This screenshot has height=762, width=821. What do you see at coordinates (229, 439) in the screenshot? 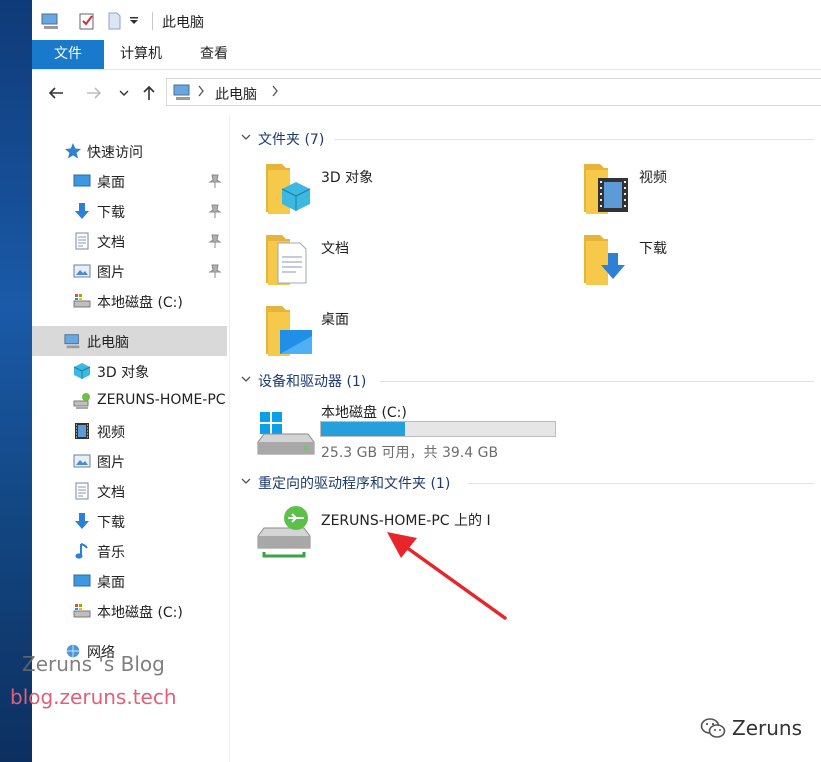
I see `pane-divider` at bounding box center [229, 439].